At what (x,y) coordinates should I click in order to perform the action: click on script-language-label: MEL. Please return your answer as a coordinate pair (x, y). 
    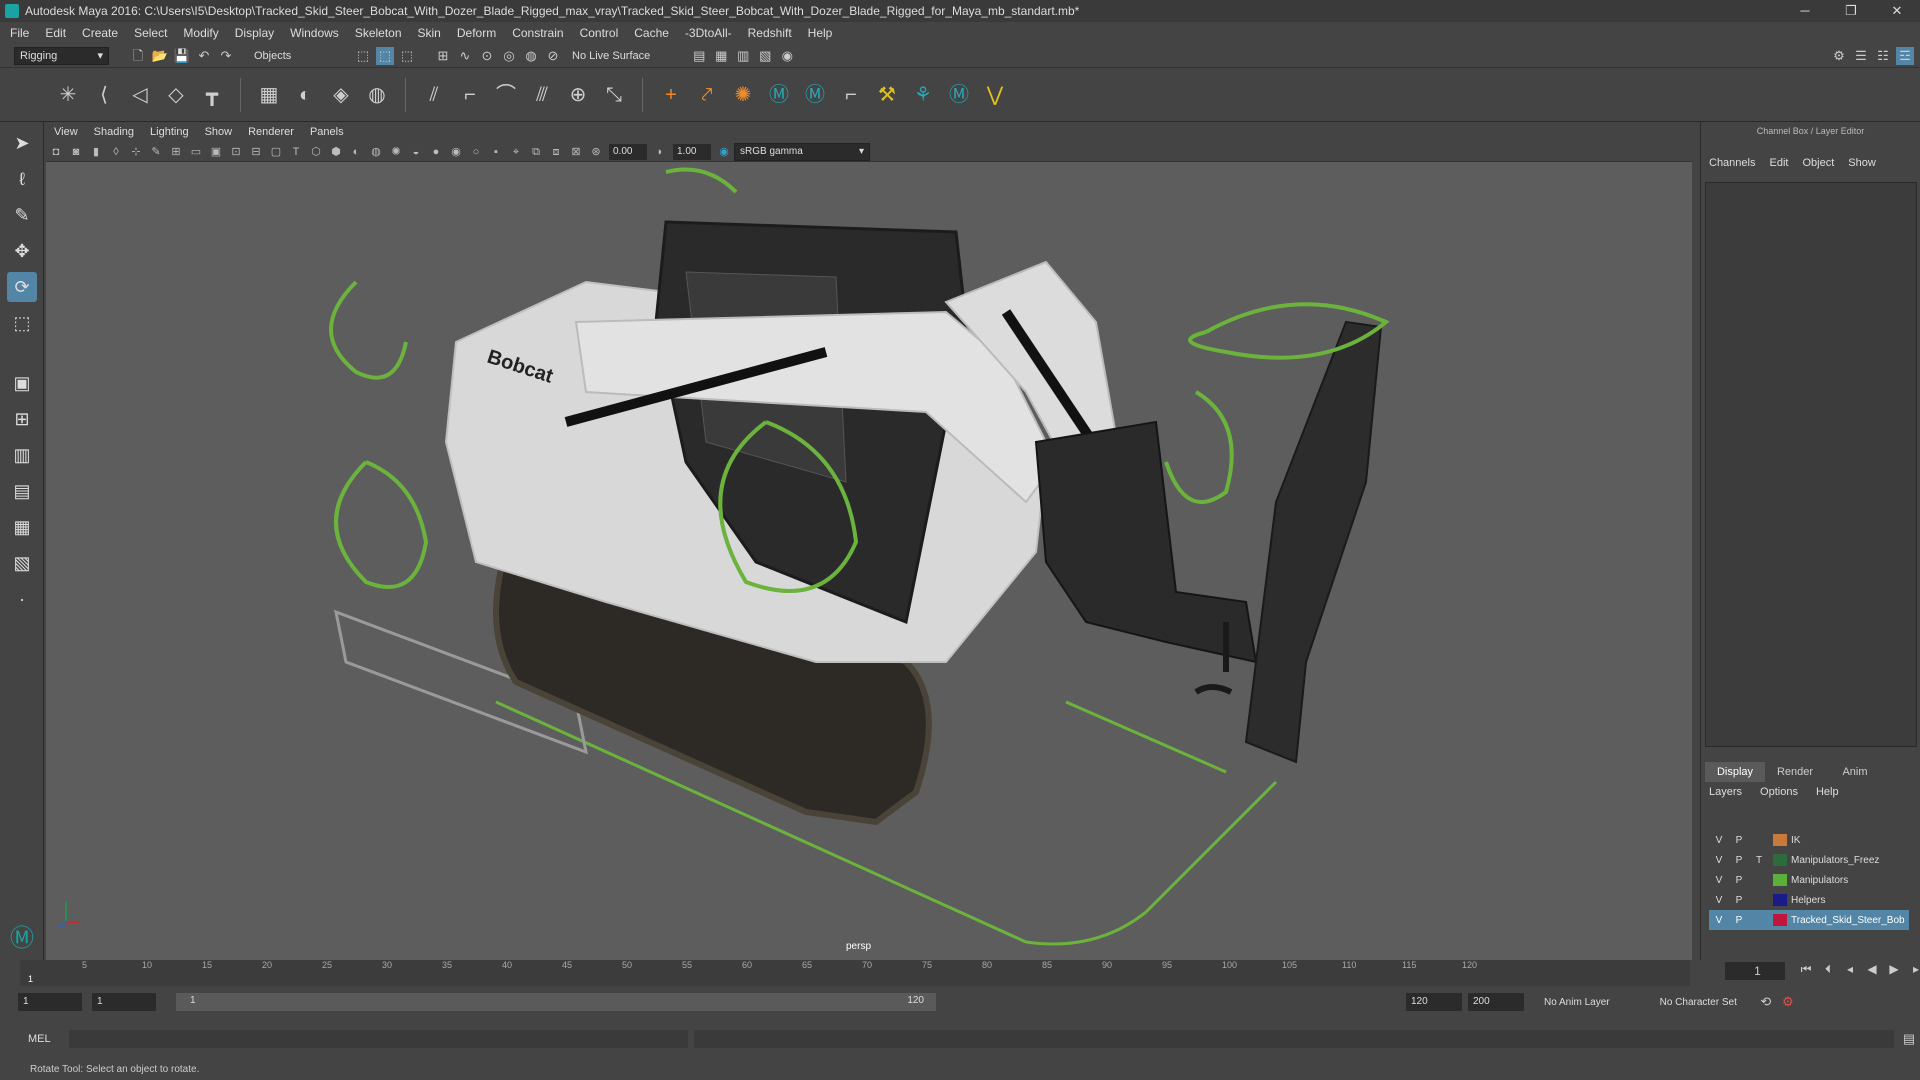
    Looking at the image, I should click on (39, 1039).